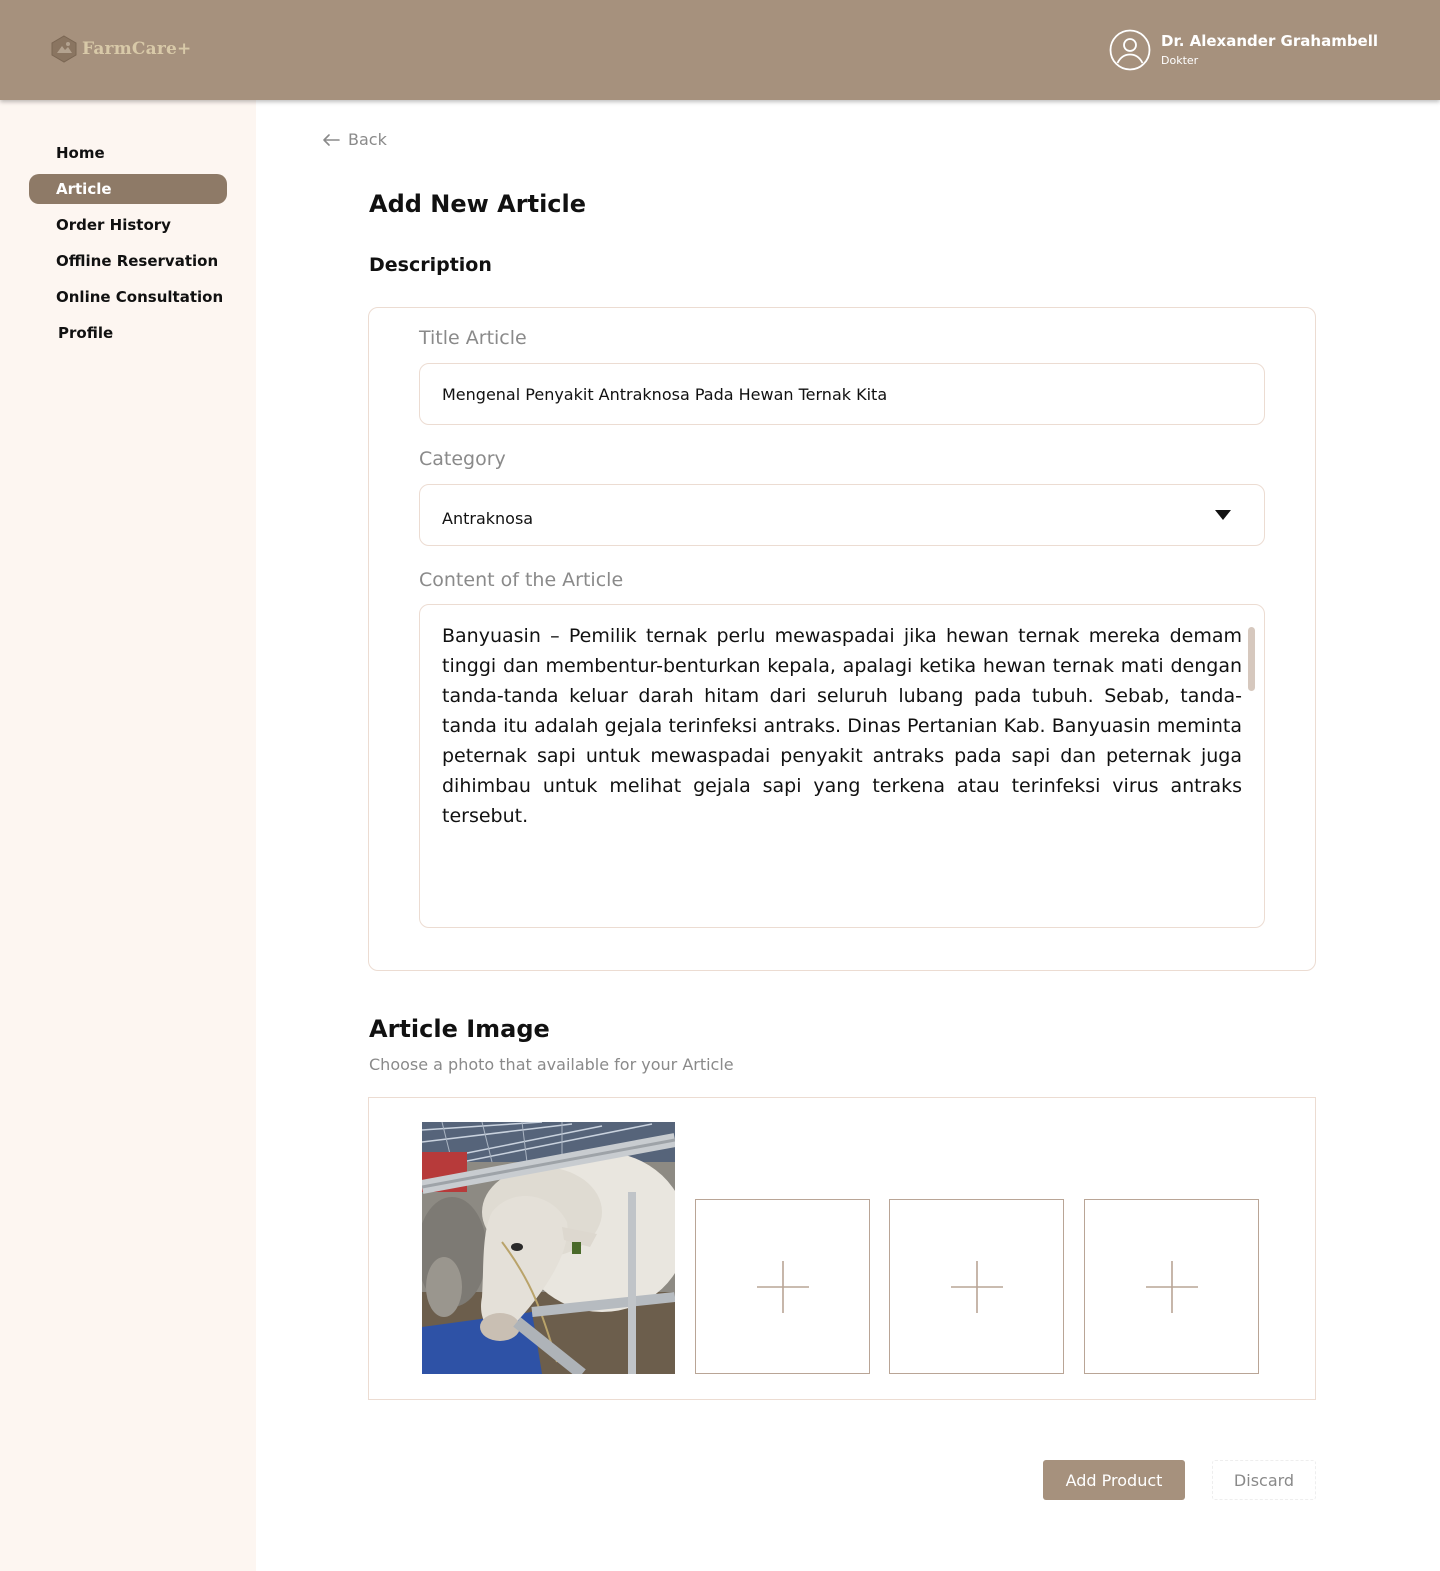 The height and width of the screenshot is (1571, 1440). Describe the element at coordinates (1223, 515) in the screenshot. I see `caret-down-icon` at that location.